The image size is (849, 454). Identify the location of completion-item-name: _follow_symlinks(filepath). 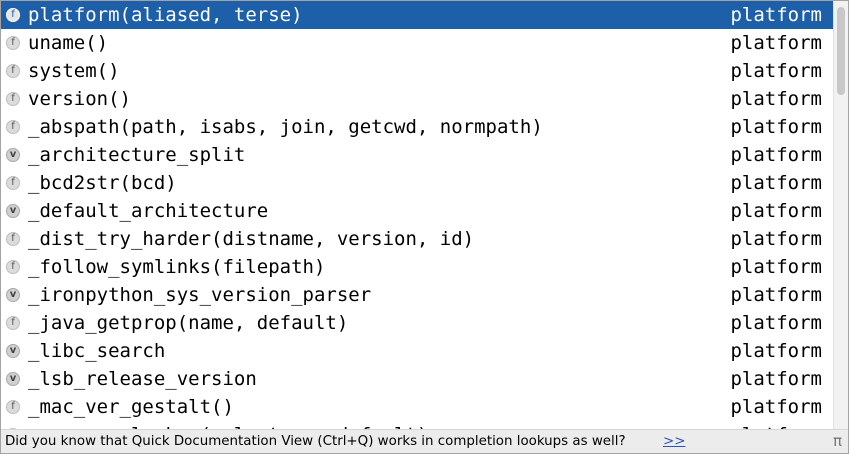
(177, 267).